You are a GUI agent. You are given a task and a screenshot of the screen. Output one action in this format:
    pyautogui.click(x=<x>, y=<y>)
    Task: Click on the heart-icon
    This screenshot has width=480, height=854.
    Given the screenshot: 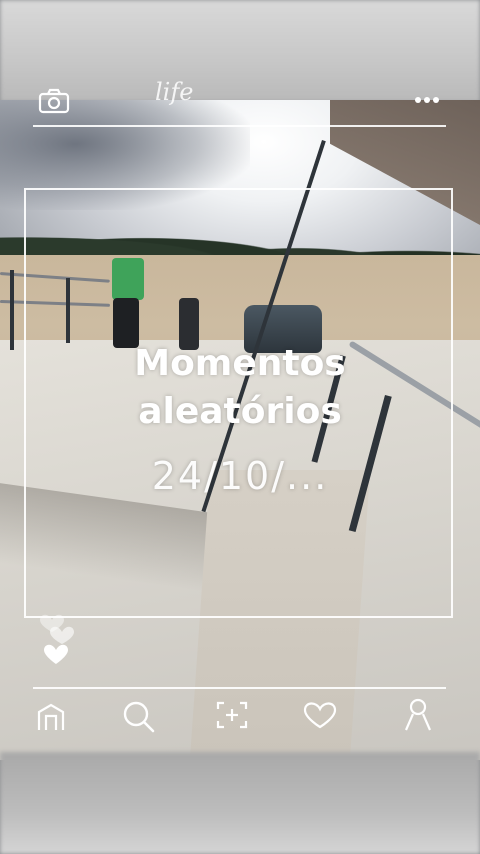 What is the action you would take?
    pyautogui.click(x=57, y=639)
    